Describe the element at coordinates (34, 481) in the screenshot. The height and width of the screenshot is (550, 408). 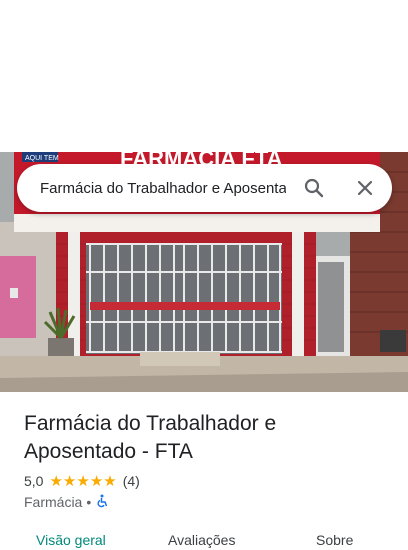
I see `rating-value: 5,0` at that location.